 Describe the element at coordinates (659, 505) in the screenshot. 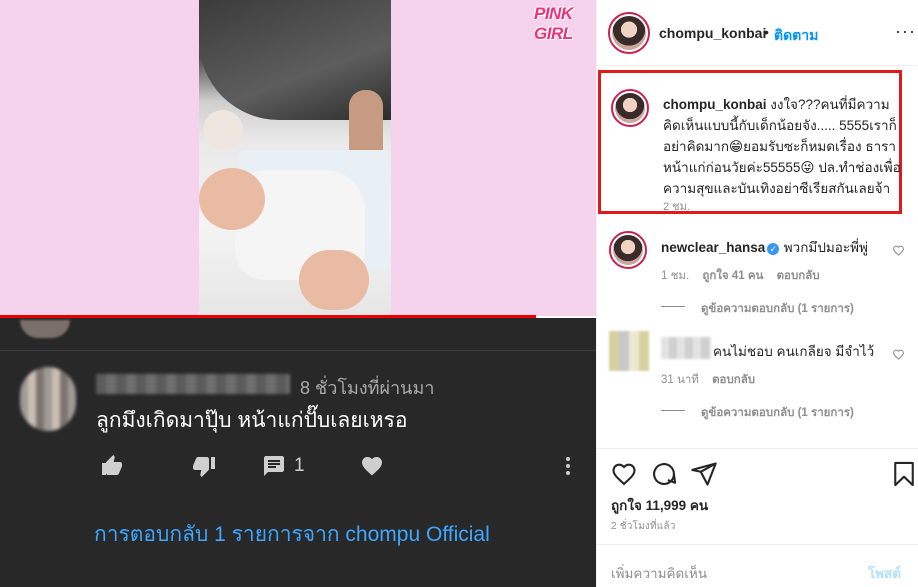

I see `like-count: ถูกใจ 11,999 คน` at that location.